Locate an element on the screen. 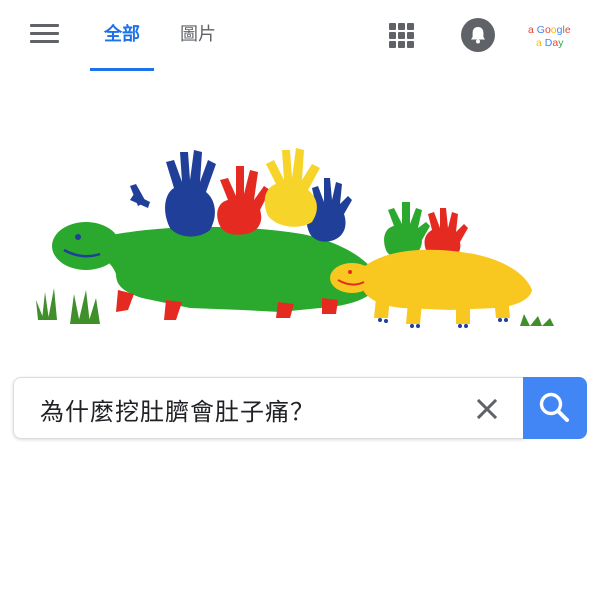 This screenshot has height=600, width=600. search-query-text: 為什麼挖肚臍會肚子痛？ is located at coordinates (177, 409).